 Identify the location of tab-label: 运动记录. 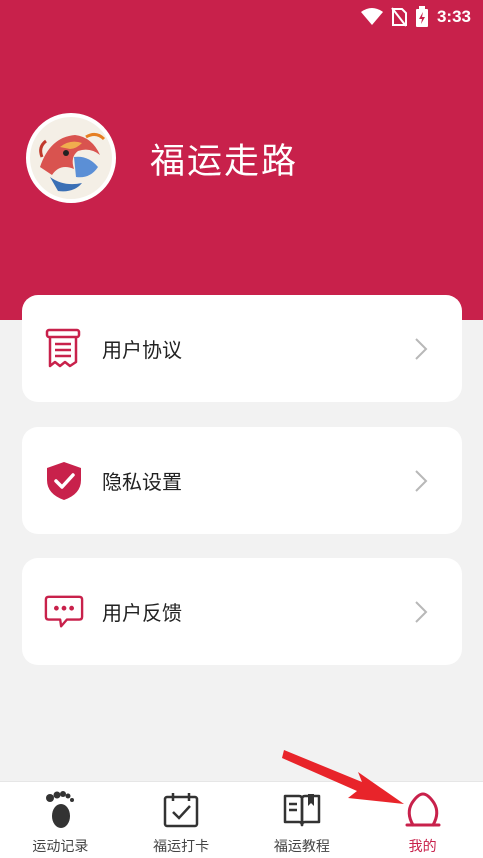
(60, 847).